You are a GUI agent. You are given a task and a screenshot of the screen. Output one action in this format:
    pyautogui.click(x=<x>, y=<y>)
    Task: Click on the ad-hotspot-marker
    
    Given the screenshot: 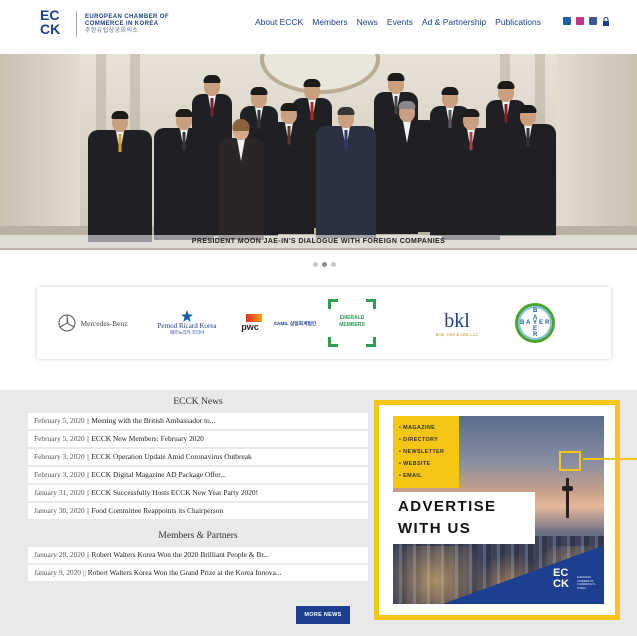 What is the action you would take?
    pyautogui.click(x=570, y=461)
    